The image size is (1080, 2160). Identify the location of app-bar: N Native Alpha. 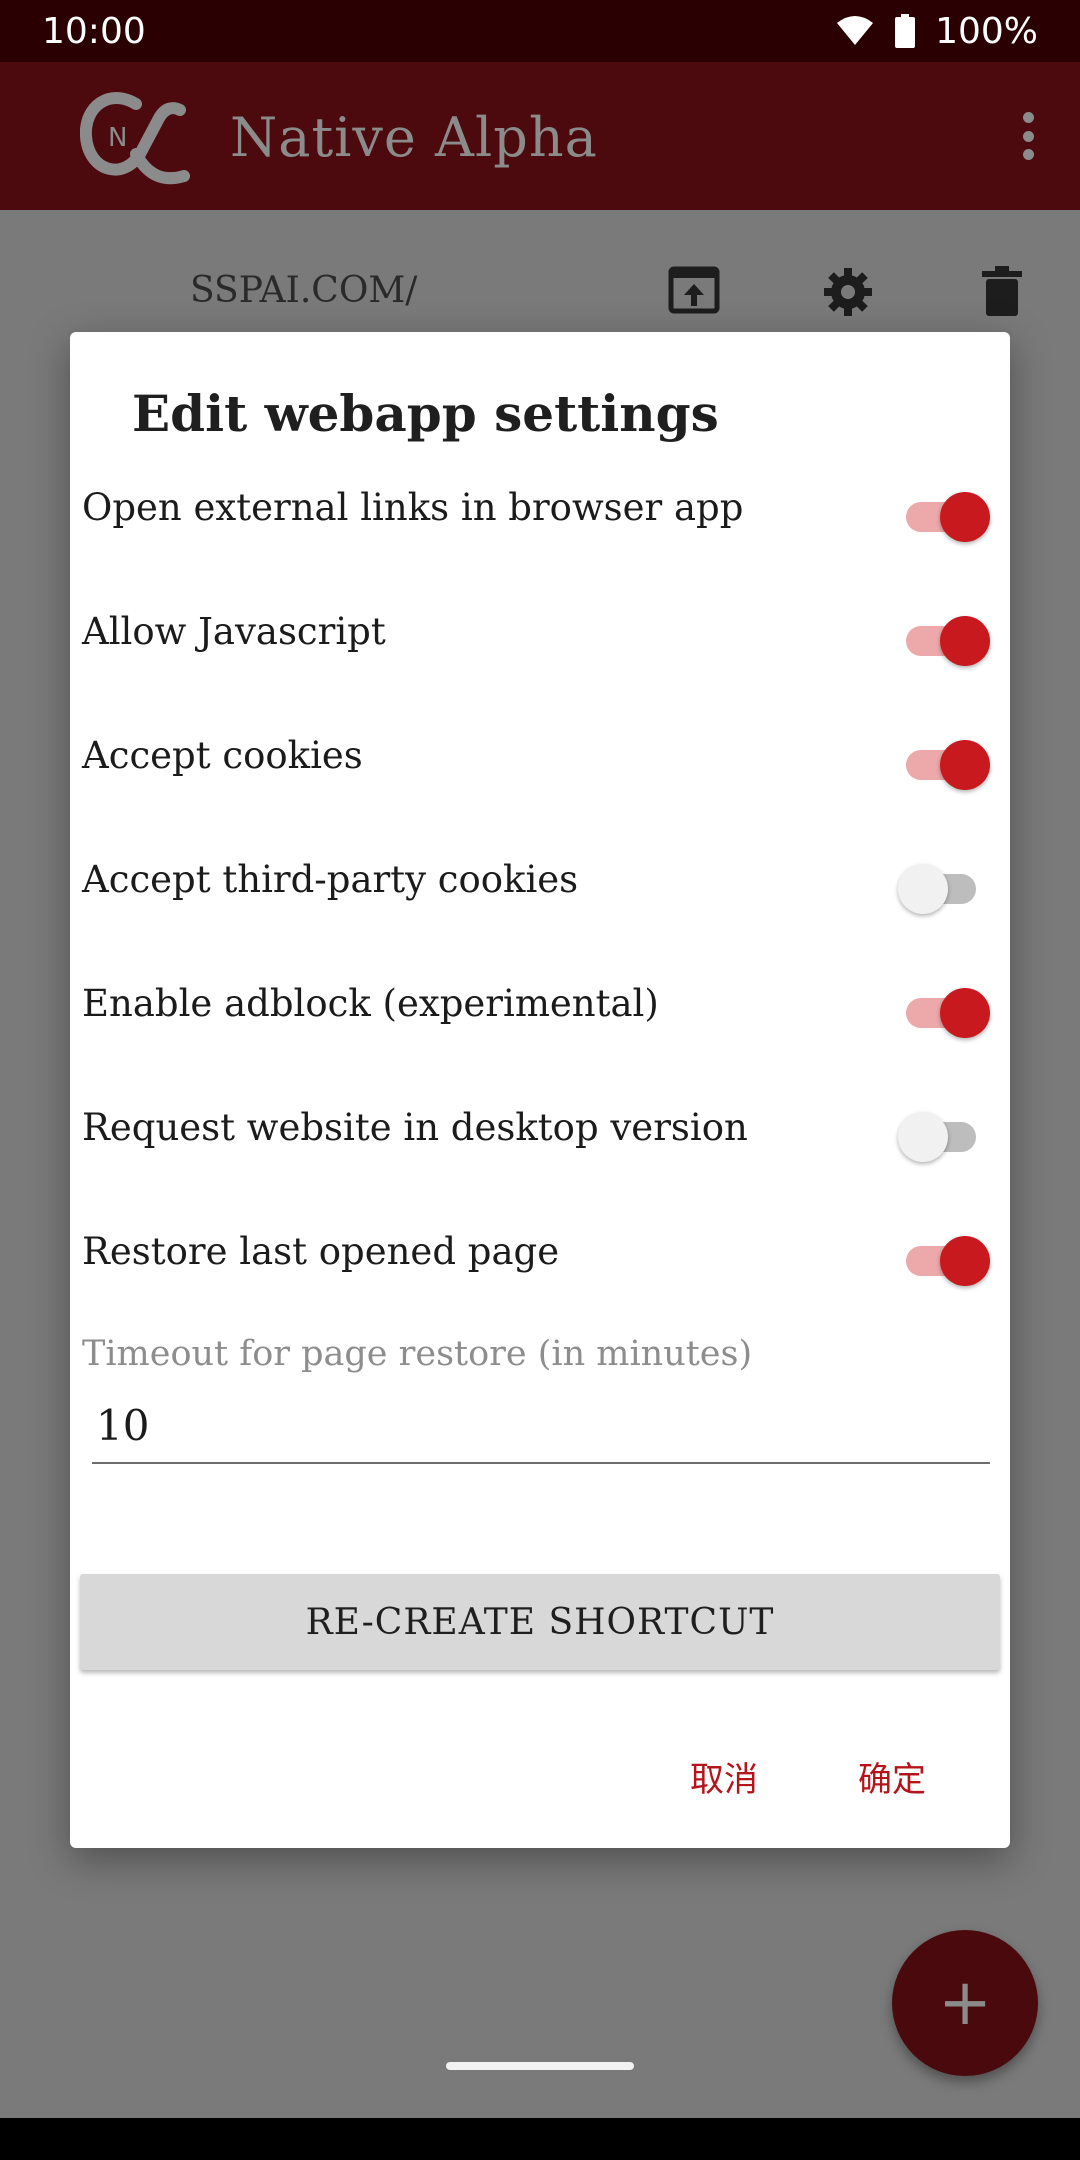
(540, 136).